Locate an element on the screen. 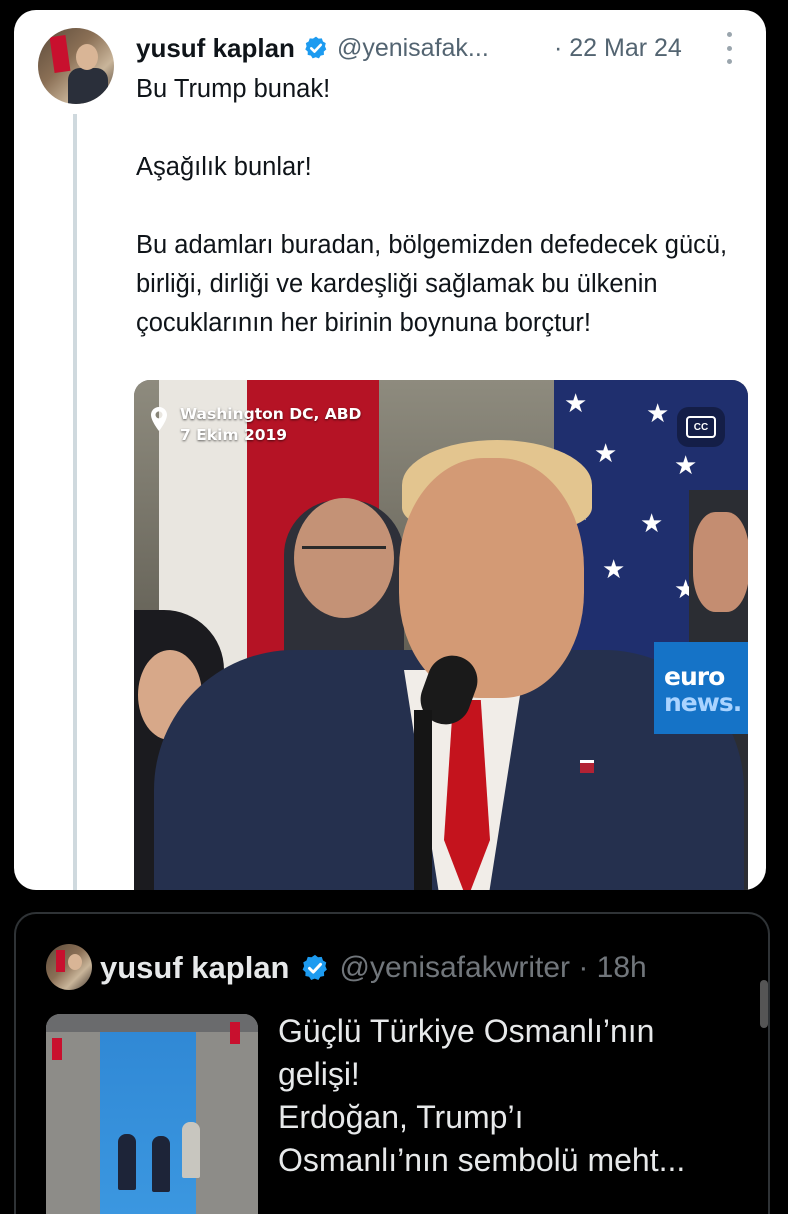 The height and width of the screenshot is (1214, 788). quoted-tweet-header: yusuf kaplan @yenisafakwriter · 18h is located at coordinates (373, 968).